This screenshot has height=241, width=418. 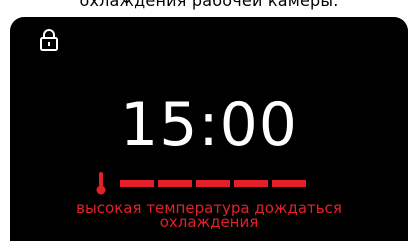 I want to click on thermometer-icon, so click(x=101, y=183).